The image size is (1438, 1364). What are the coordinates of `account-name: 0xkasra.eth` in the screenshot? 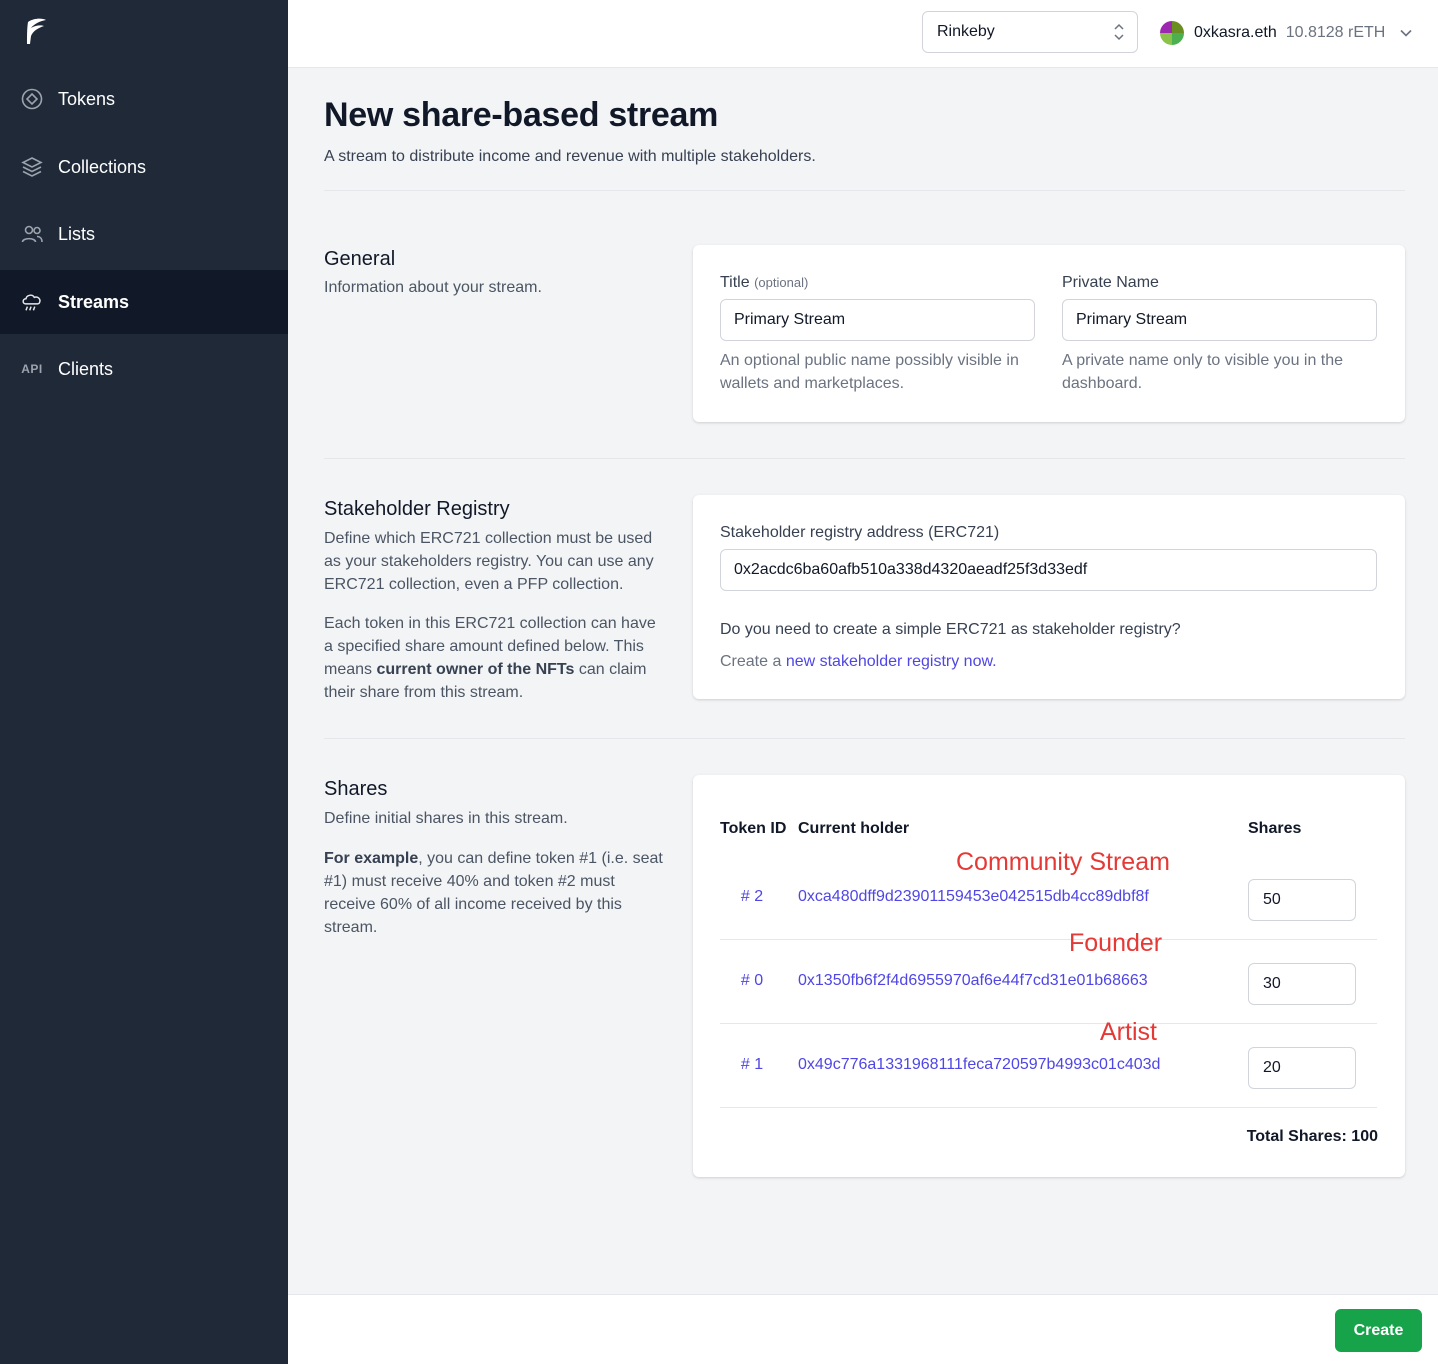 It's located at (1235, 32).